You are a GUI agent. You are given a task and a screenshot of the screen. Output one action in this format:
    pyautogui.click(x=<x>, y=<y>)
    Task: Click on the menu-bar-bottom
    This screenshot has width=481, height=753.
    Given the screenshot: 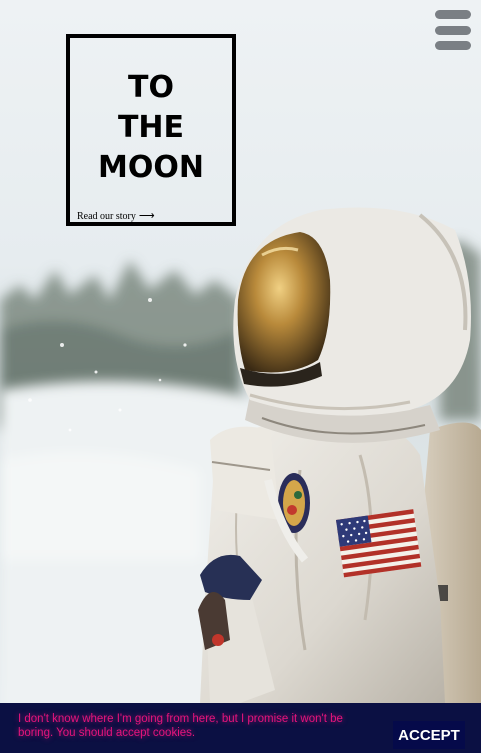 What is the action you would take?
    pyautogui.click(x=453, y=45)
    